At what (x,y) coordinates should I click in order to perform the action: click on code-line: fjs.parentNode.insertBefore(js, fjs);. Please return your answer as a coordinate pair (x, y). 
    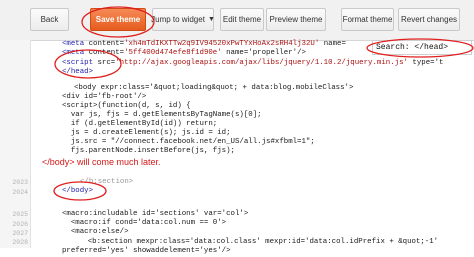
    Looking at the image, I should click on (148, 151).